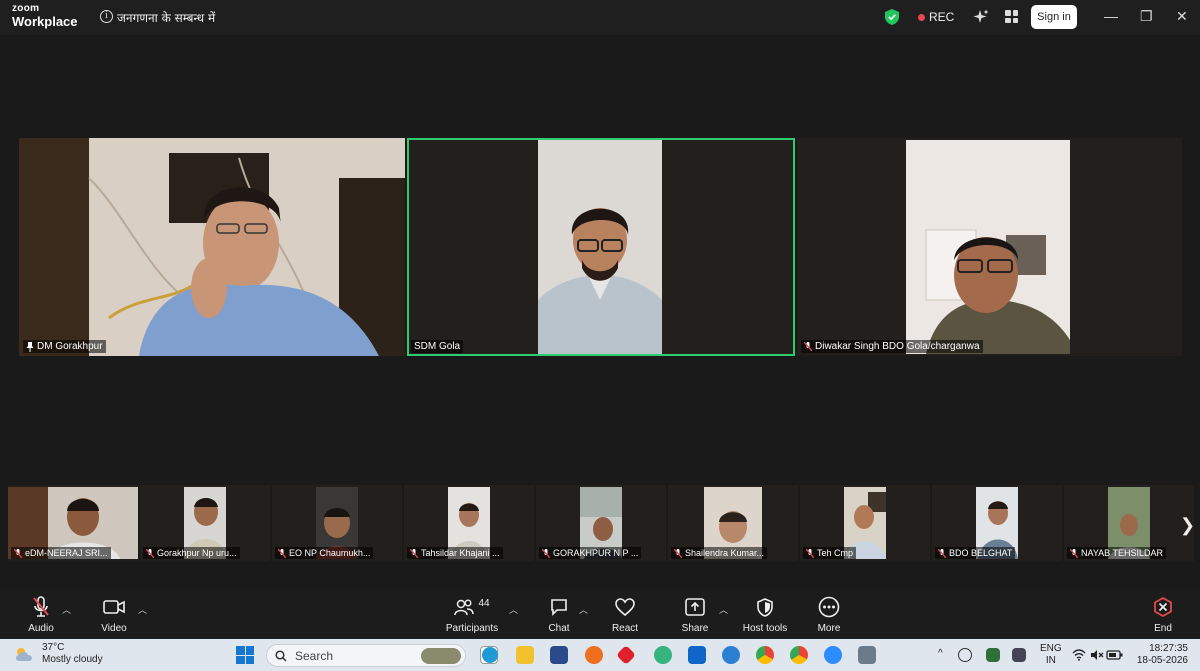 Image resolution: width=1200 pixels, height=671 pixels. I want to click on thumbnail-tile: NAYAB TEHSILDAR, so click(1129, 523).